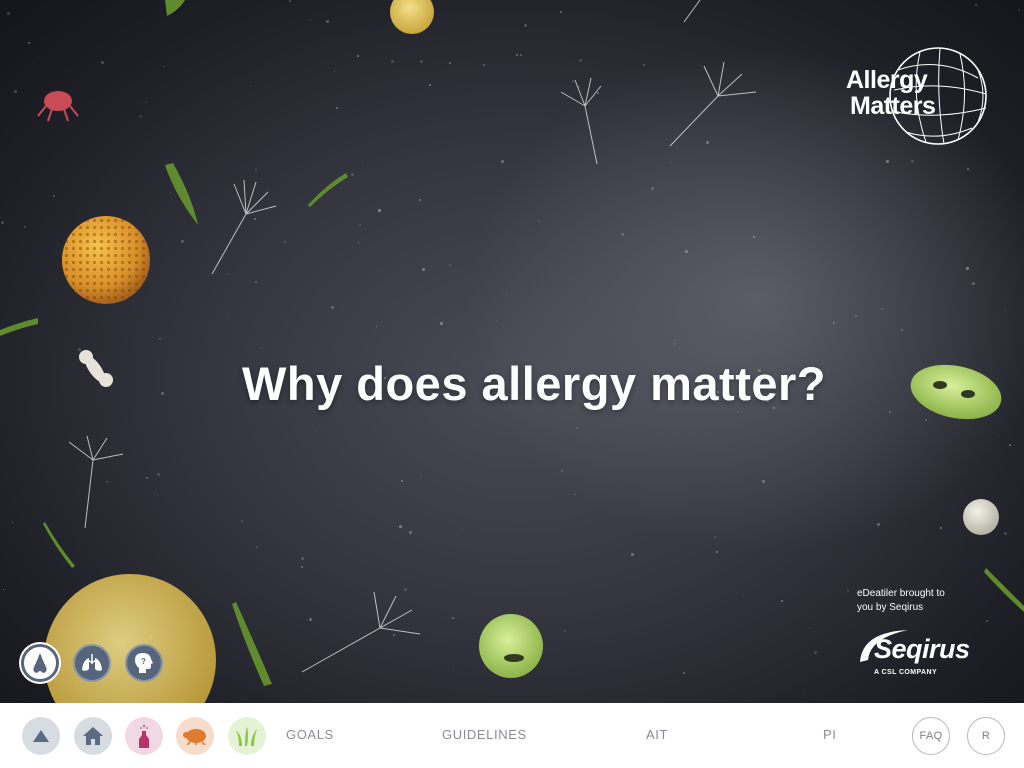  I want to click on home-icon, so click(93, 736).